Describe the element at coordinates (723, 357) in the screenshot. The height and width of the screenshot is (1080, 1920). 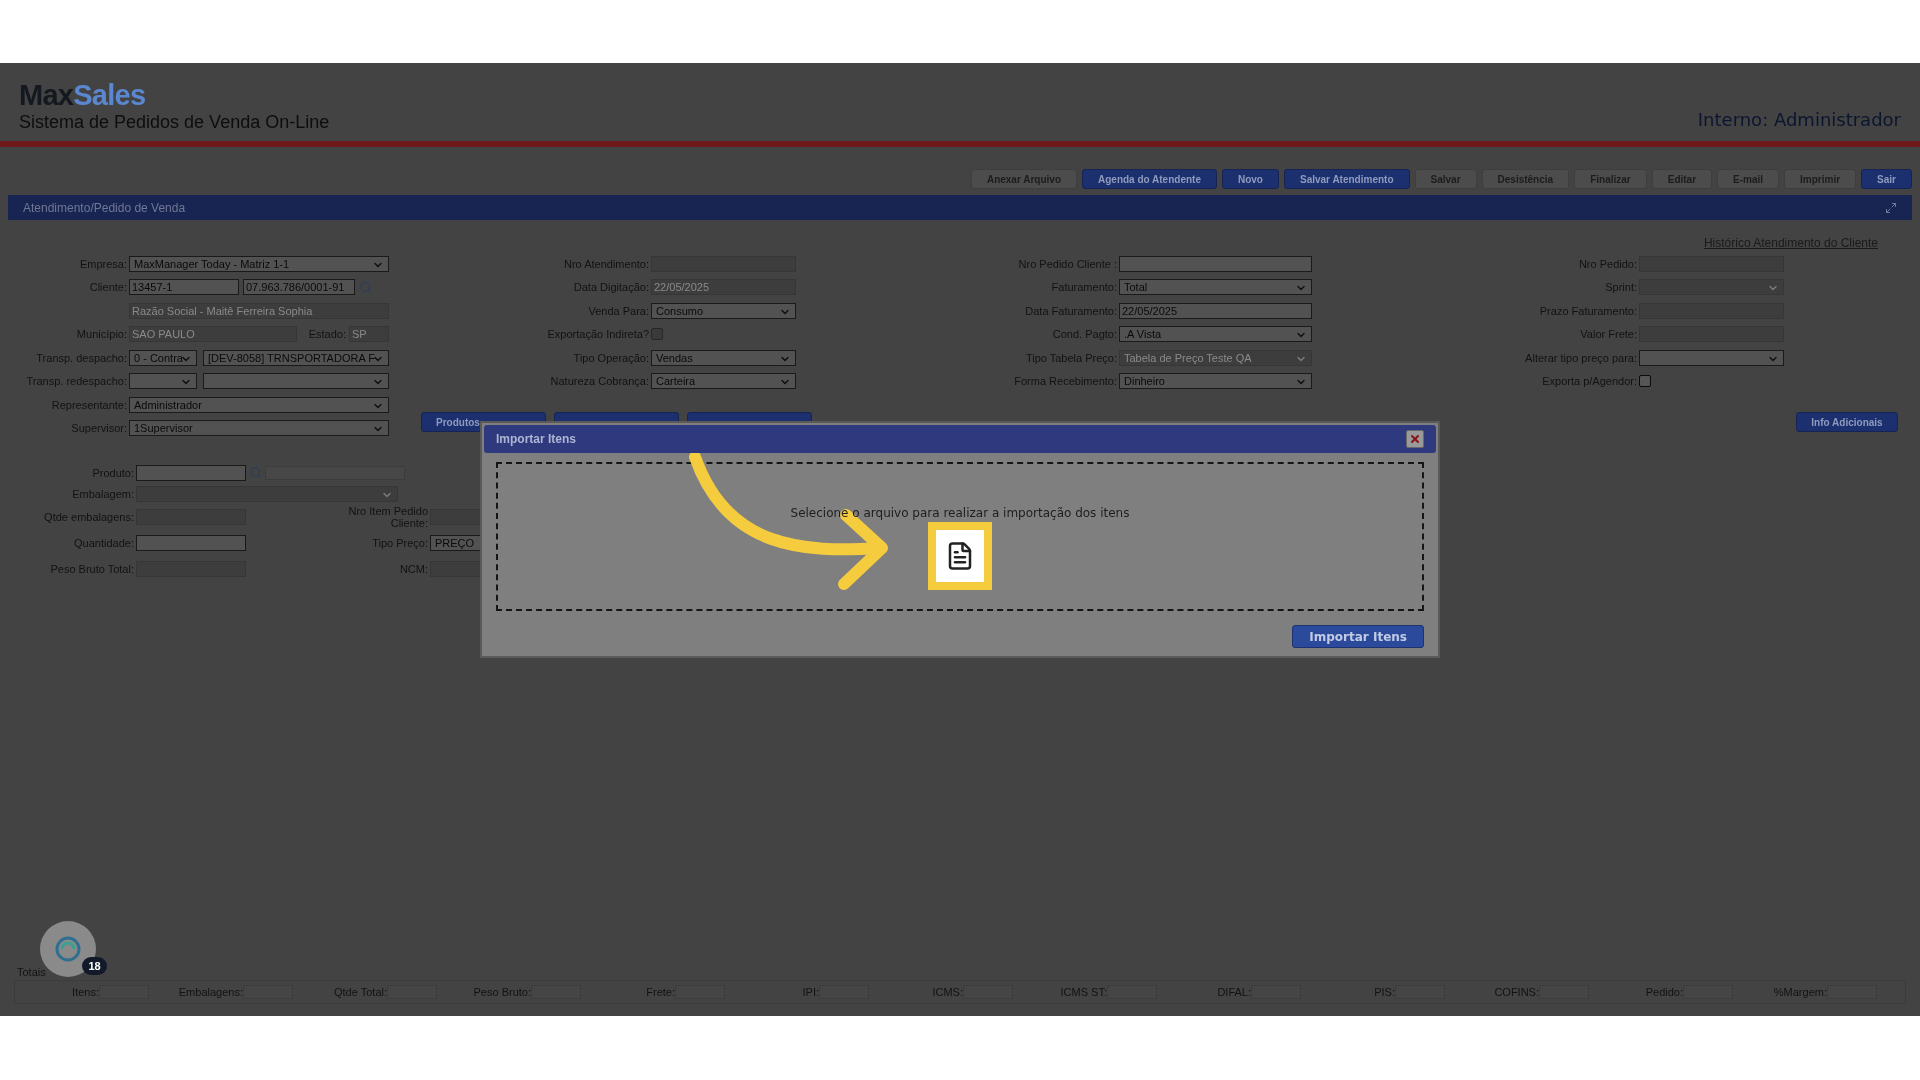
I see `dropdown: Vendas` at that location.